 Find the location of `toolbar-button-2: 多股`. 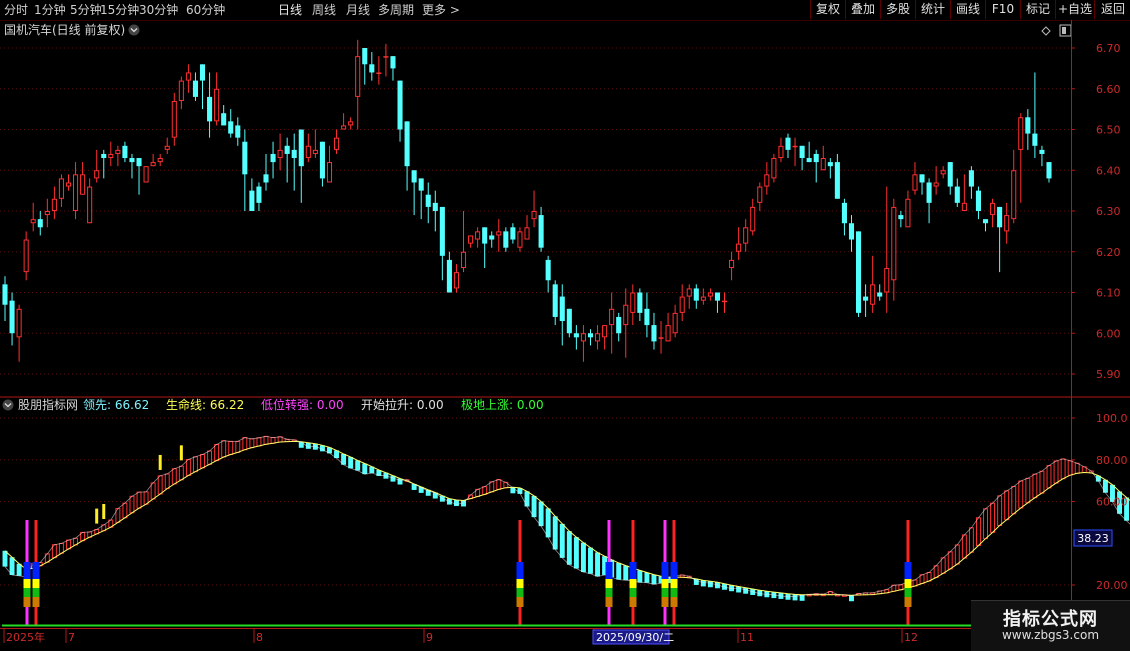

toolbar-button-2: 多股 is located at coordinates (897, 9).